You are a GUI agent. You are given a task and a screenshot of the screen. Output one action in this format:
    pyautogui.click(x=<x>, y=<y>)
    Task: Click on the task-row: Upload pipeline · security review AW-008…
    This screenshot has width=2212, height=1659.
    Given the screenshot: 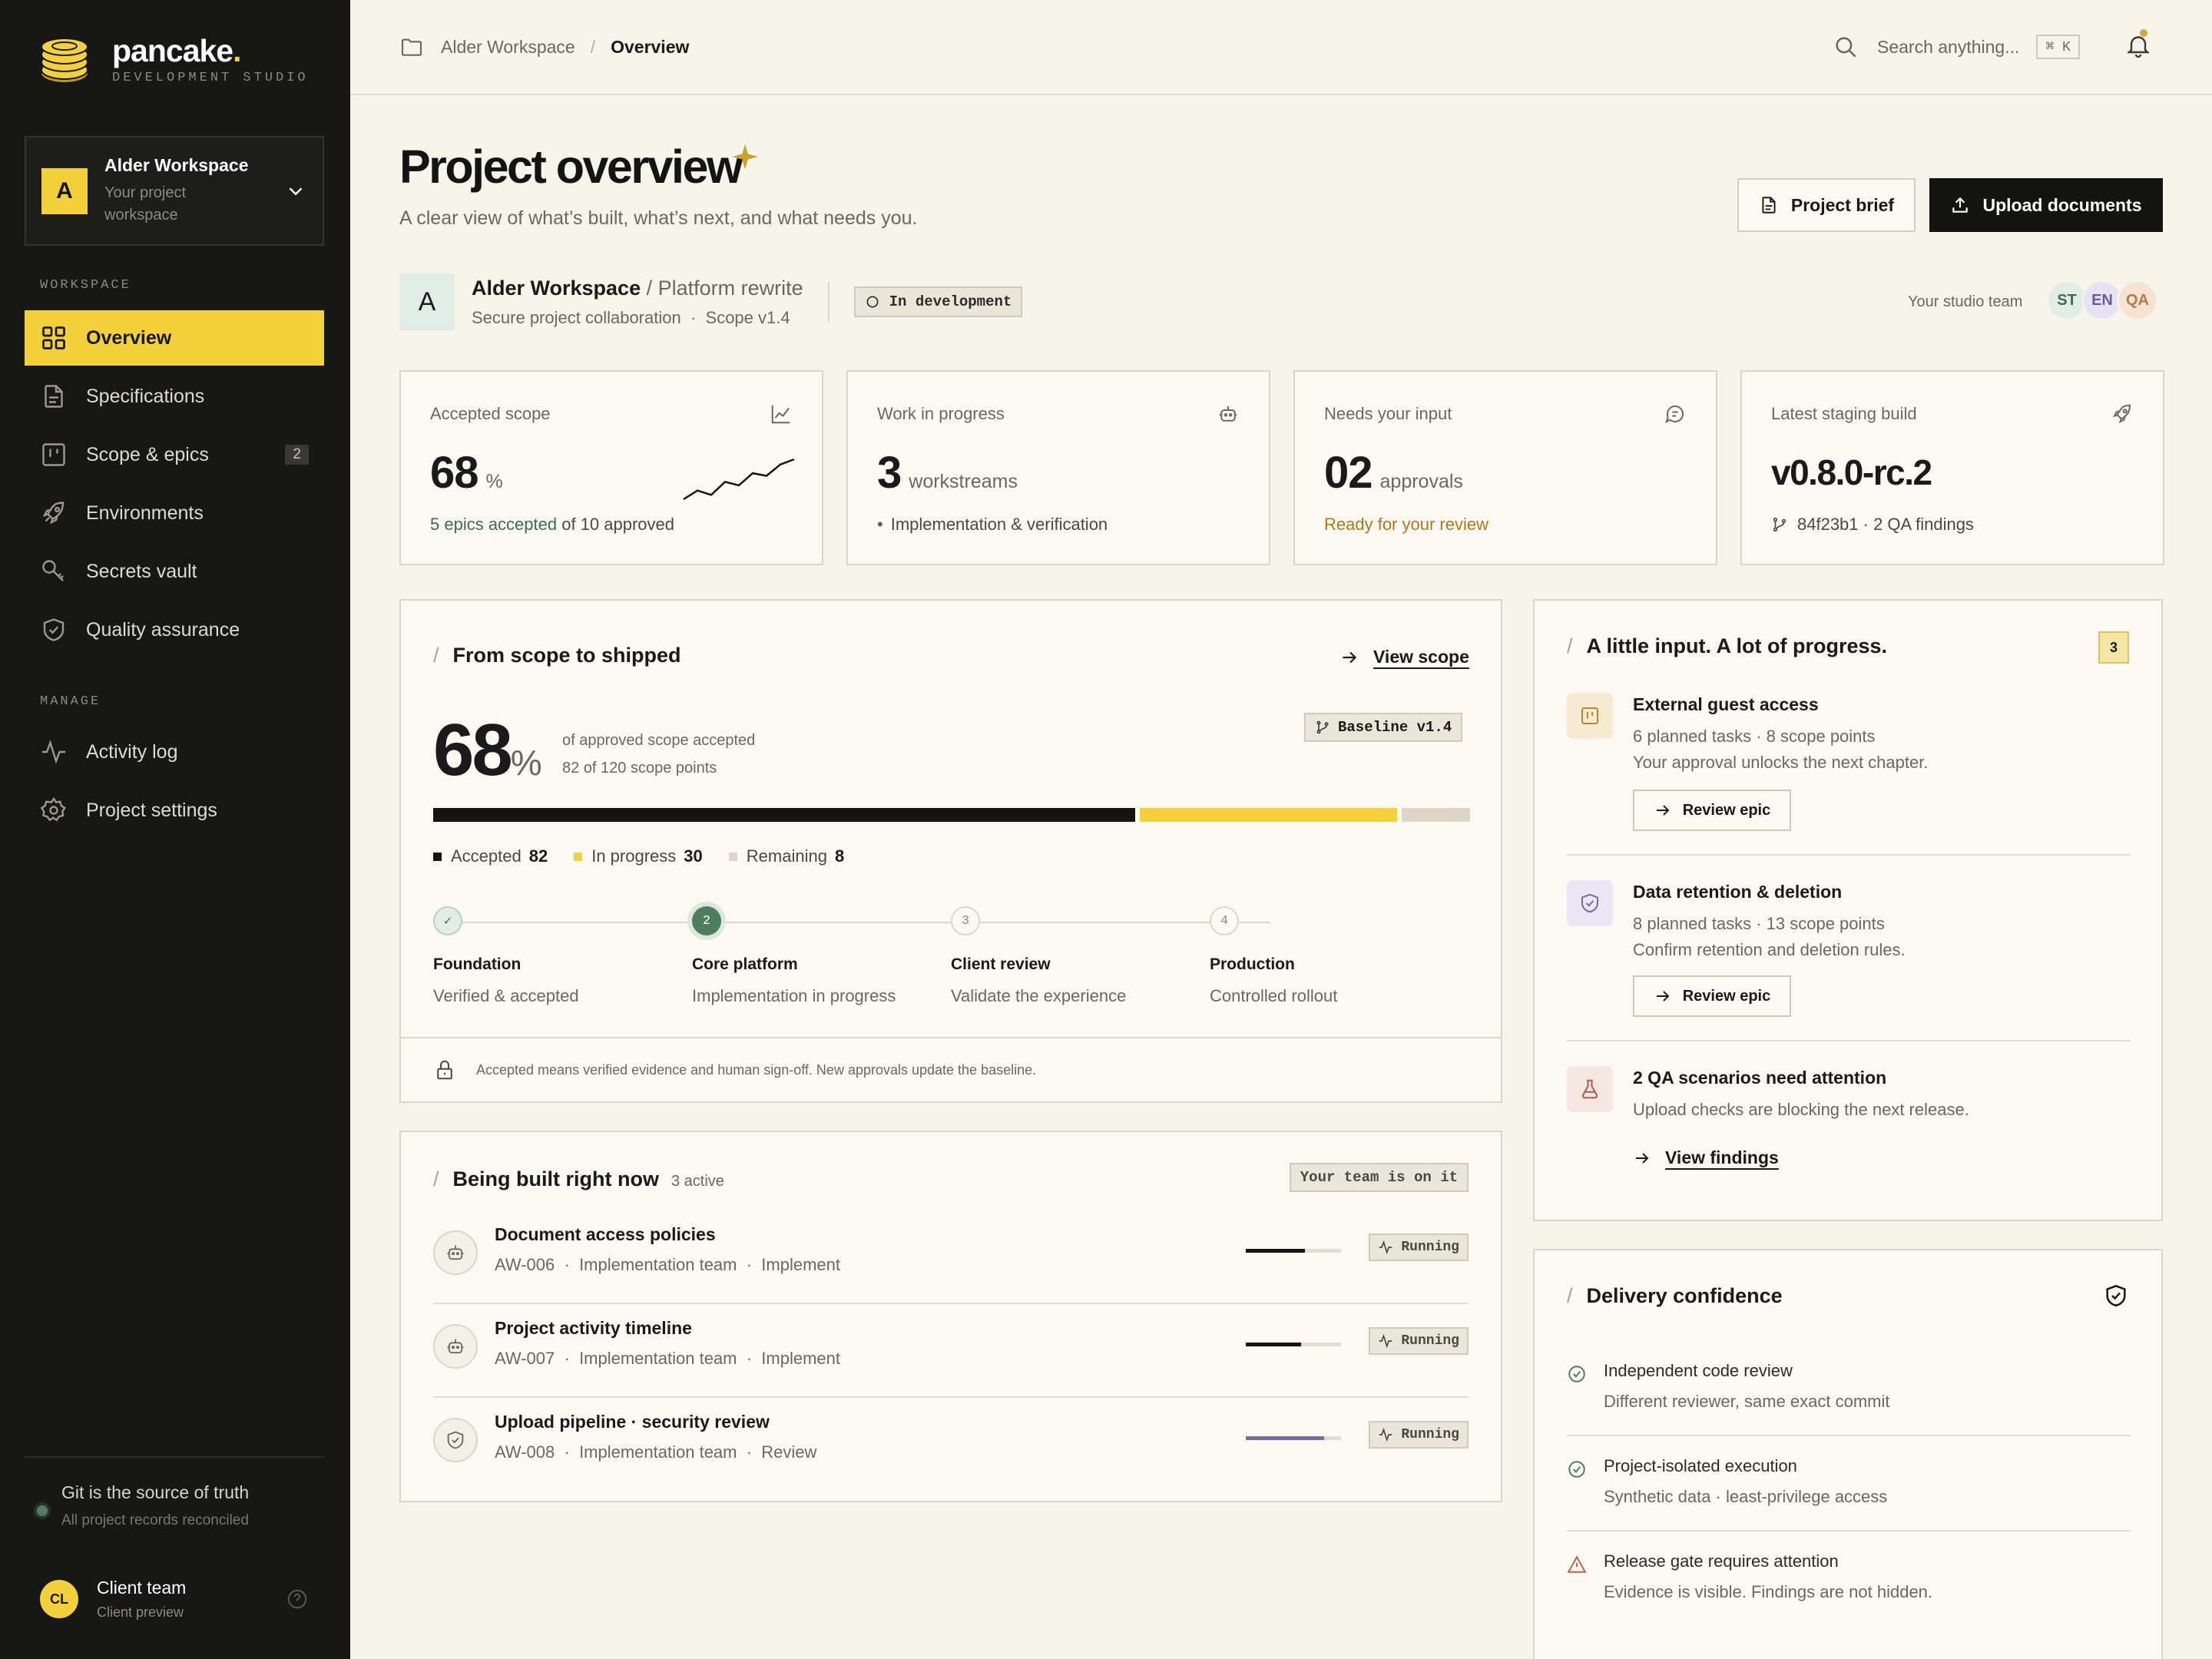 What is the action you would take?
    pyautogui.click(x=951, y=1445)
    